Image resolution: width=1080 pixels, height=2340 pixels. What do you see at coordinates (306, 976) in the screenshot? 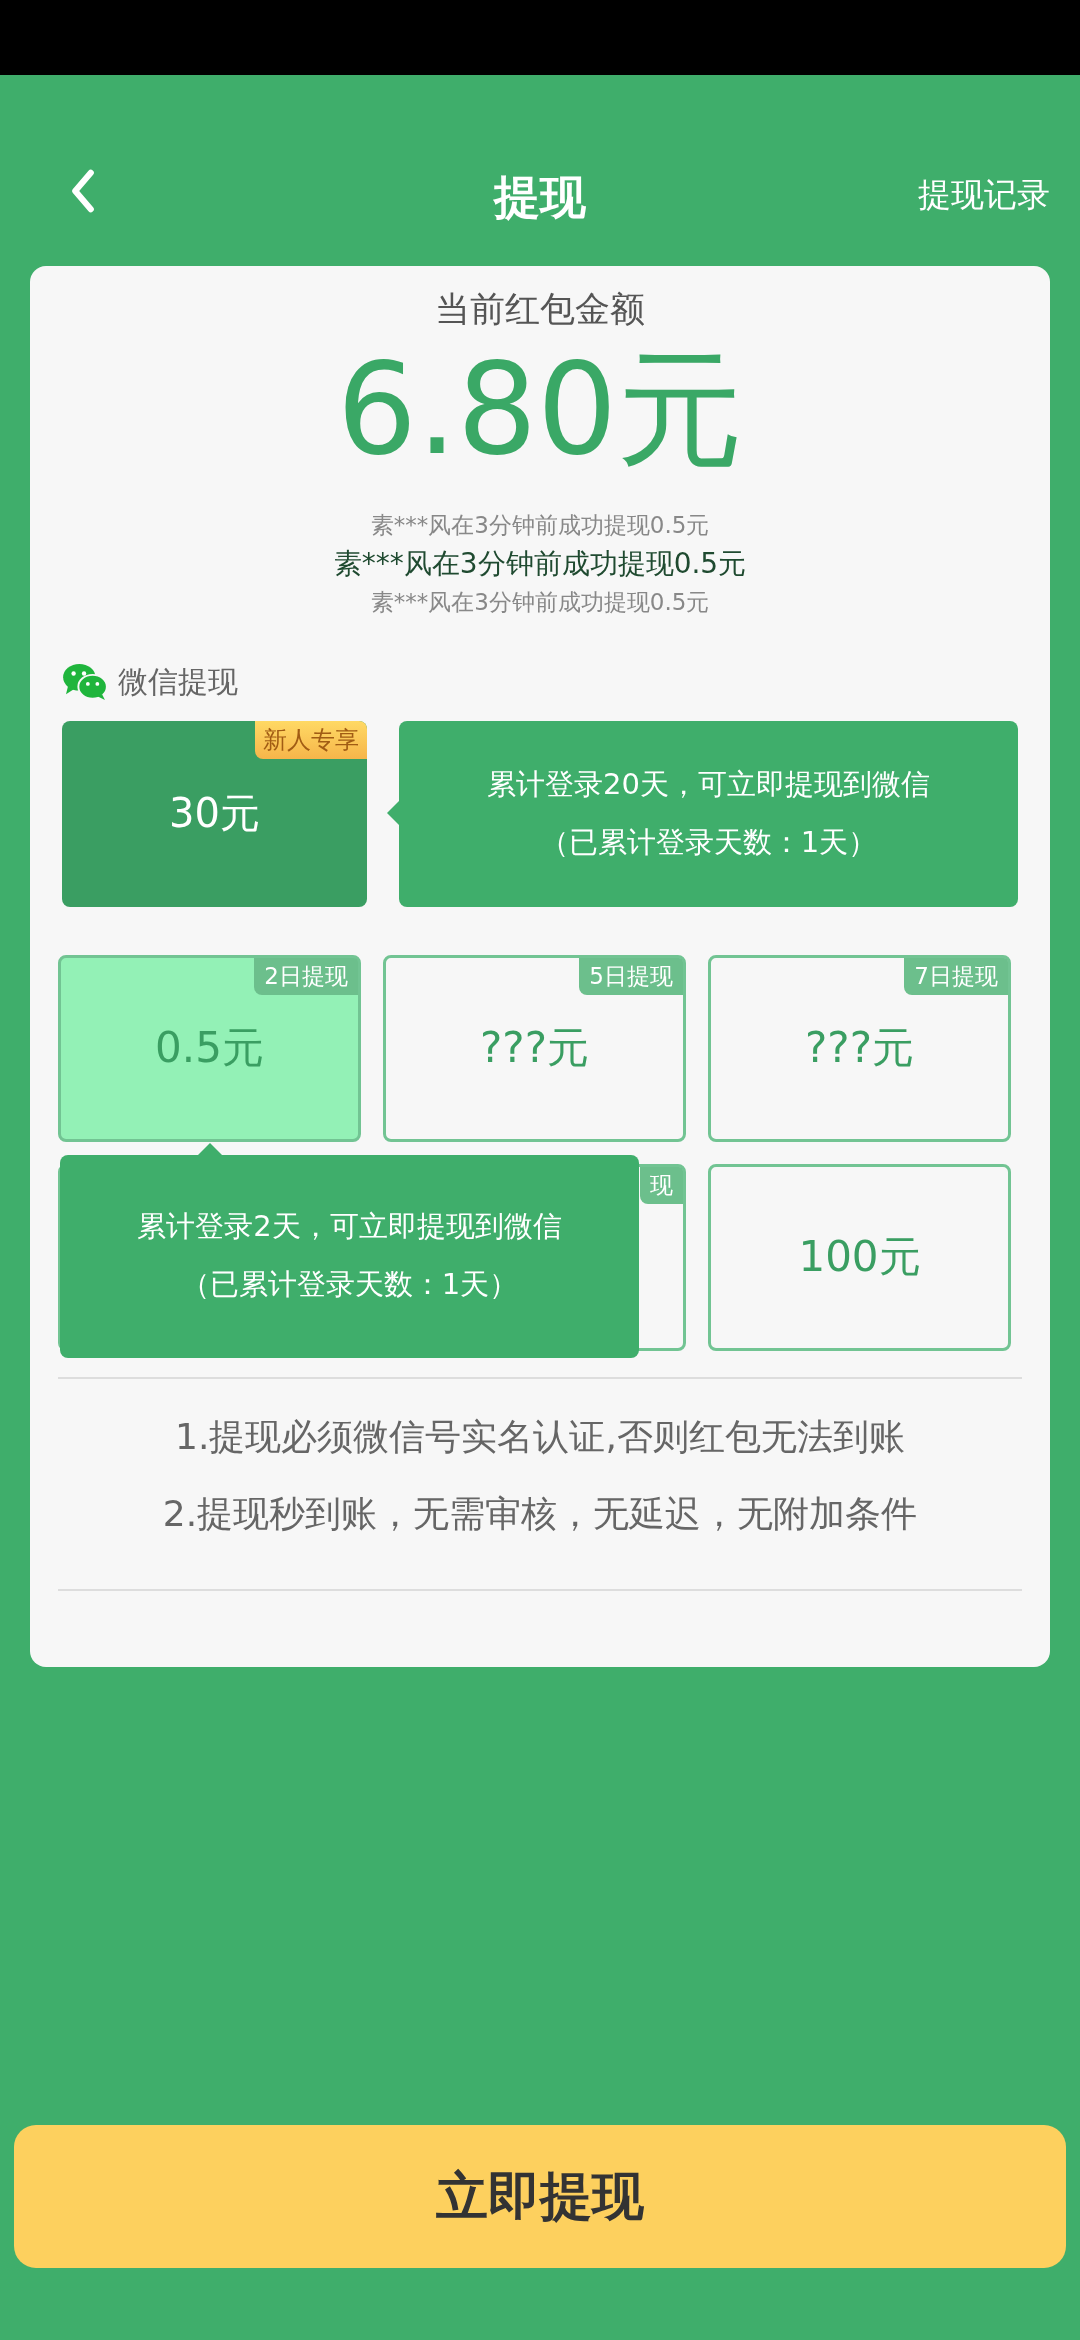
I see `days-tag: 2日提现` at bounding box center [306, 976].